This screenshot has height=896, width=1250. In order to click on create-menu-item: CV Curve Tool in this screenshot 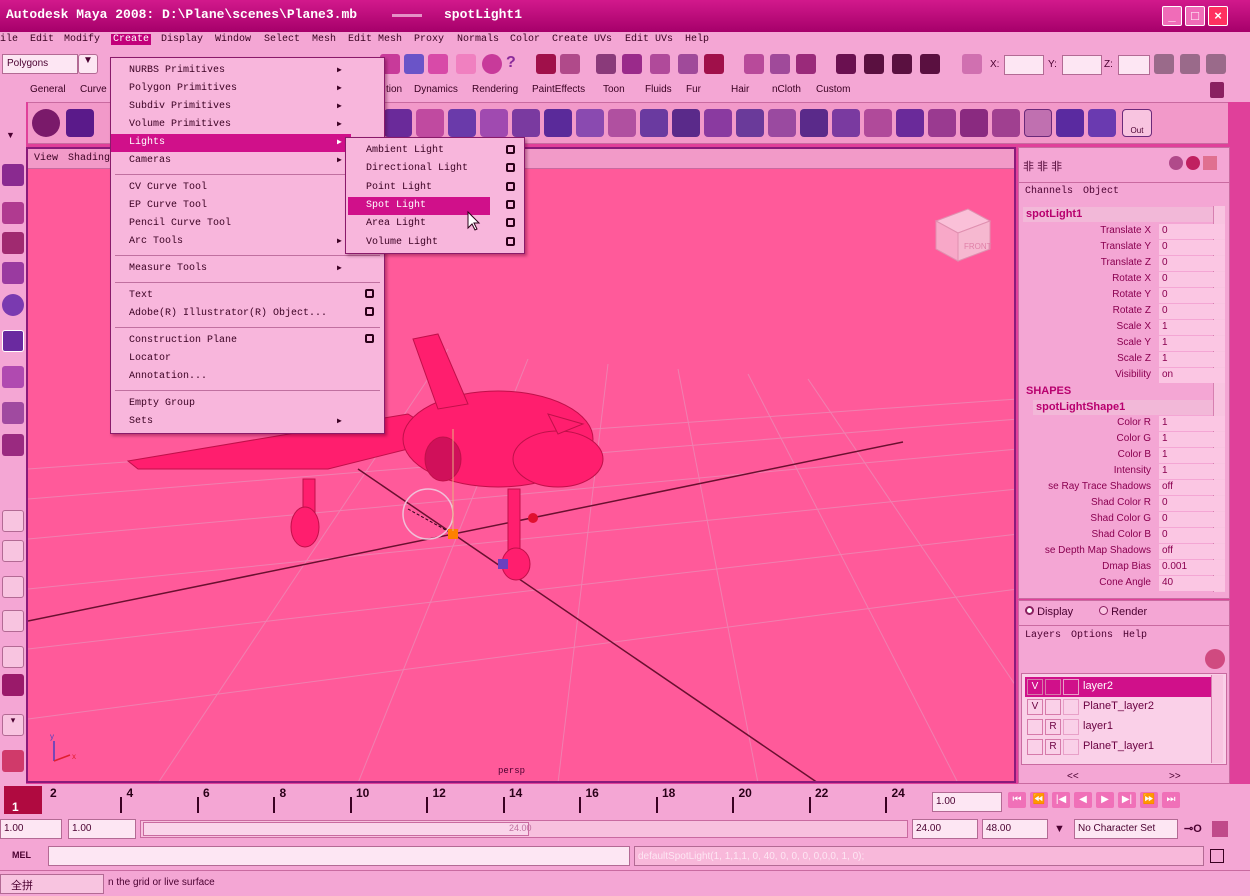, I will do `click(231, 188)`.